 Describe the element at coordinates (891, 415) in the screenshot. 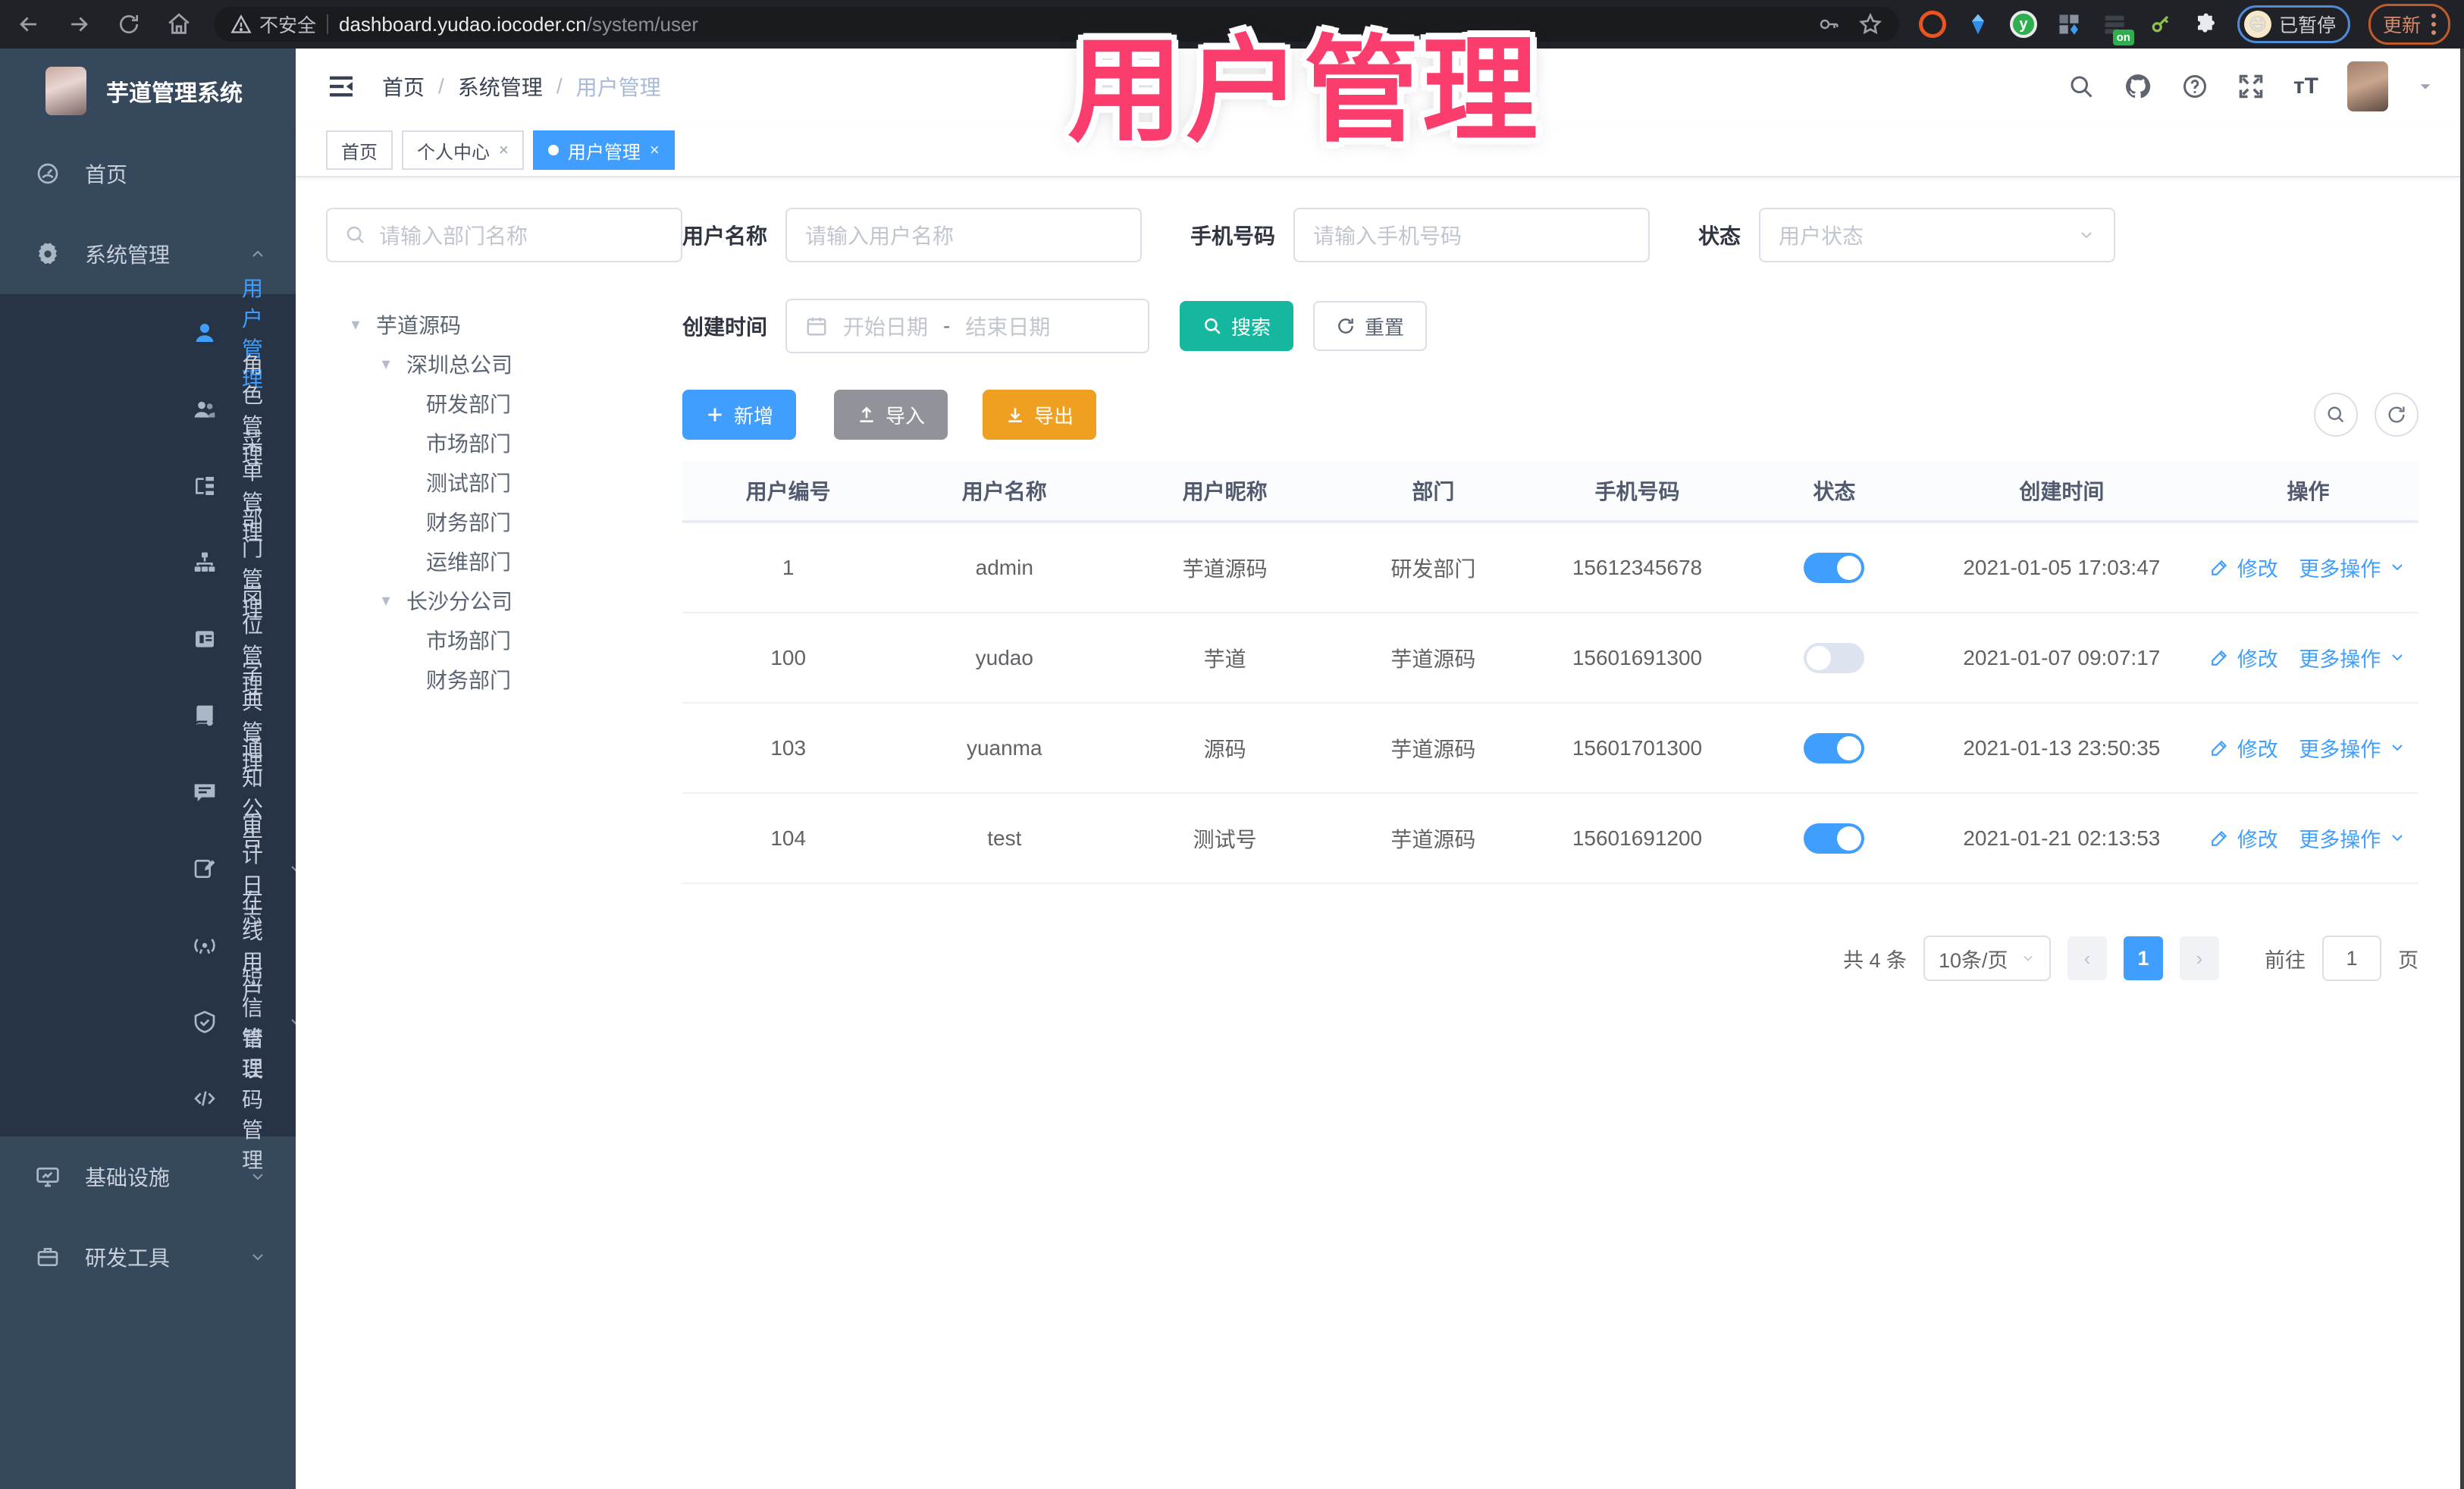

I see `import-button: 导入` at that location.